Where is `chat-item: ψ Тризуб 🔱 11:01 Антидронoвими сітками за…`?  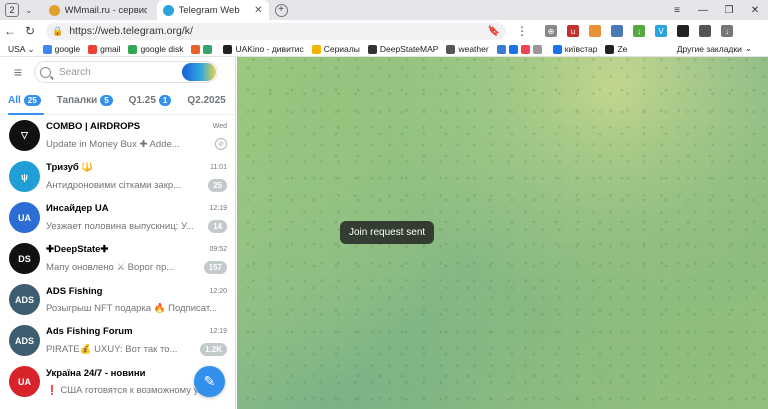 chat-item: ψ Тризуб 🔱 11:01 Антидронoвими сітками за… is located at coordinates (117, 176).